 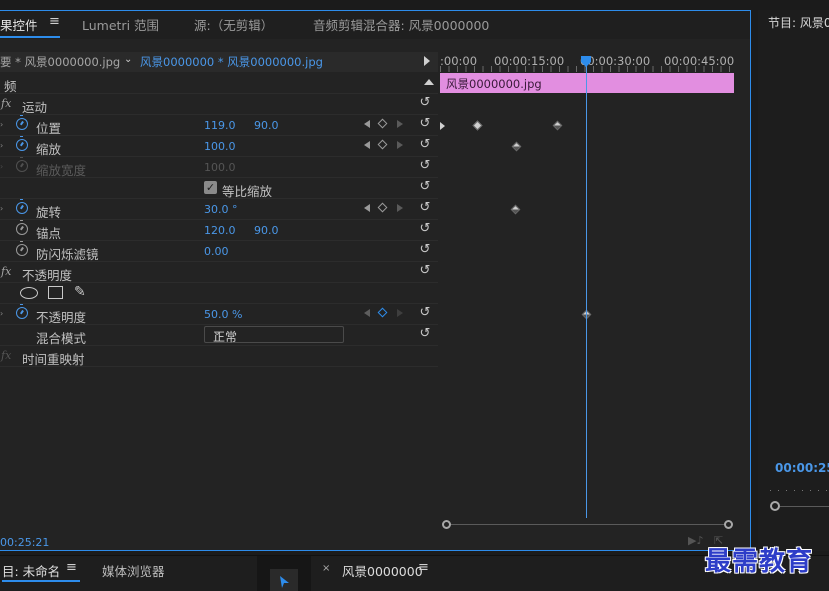 I want to click on uniform-scale-checkbox: ✓, so click(x=210, y=187).